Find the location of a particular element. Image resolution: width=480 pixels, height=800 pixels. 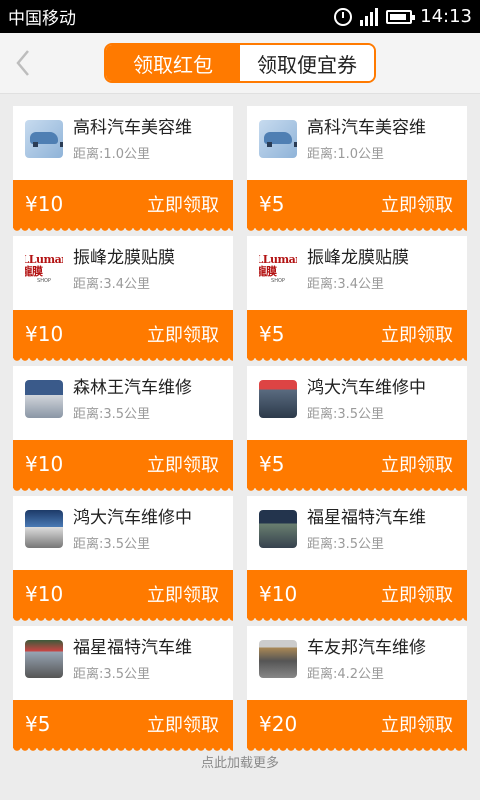

coupon-card: 高科汽车美容维 距离:1.0公里 ¥10 立即领取 is located at coordinates (123, 169).